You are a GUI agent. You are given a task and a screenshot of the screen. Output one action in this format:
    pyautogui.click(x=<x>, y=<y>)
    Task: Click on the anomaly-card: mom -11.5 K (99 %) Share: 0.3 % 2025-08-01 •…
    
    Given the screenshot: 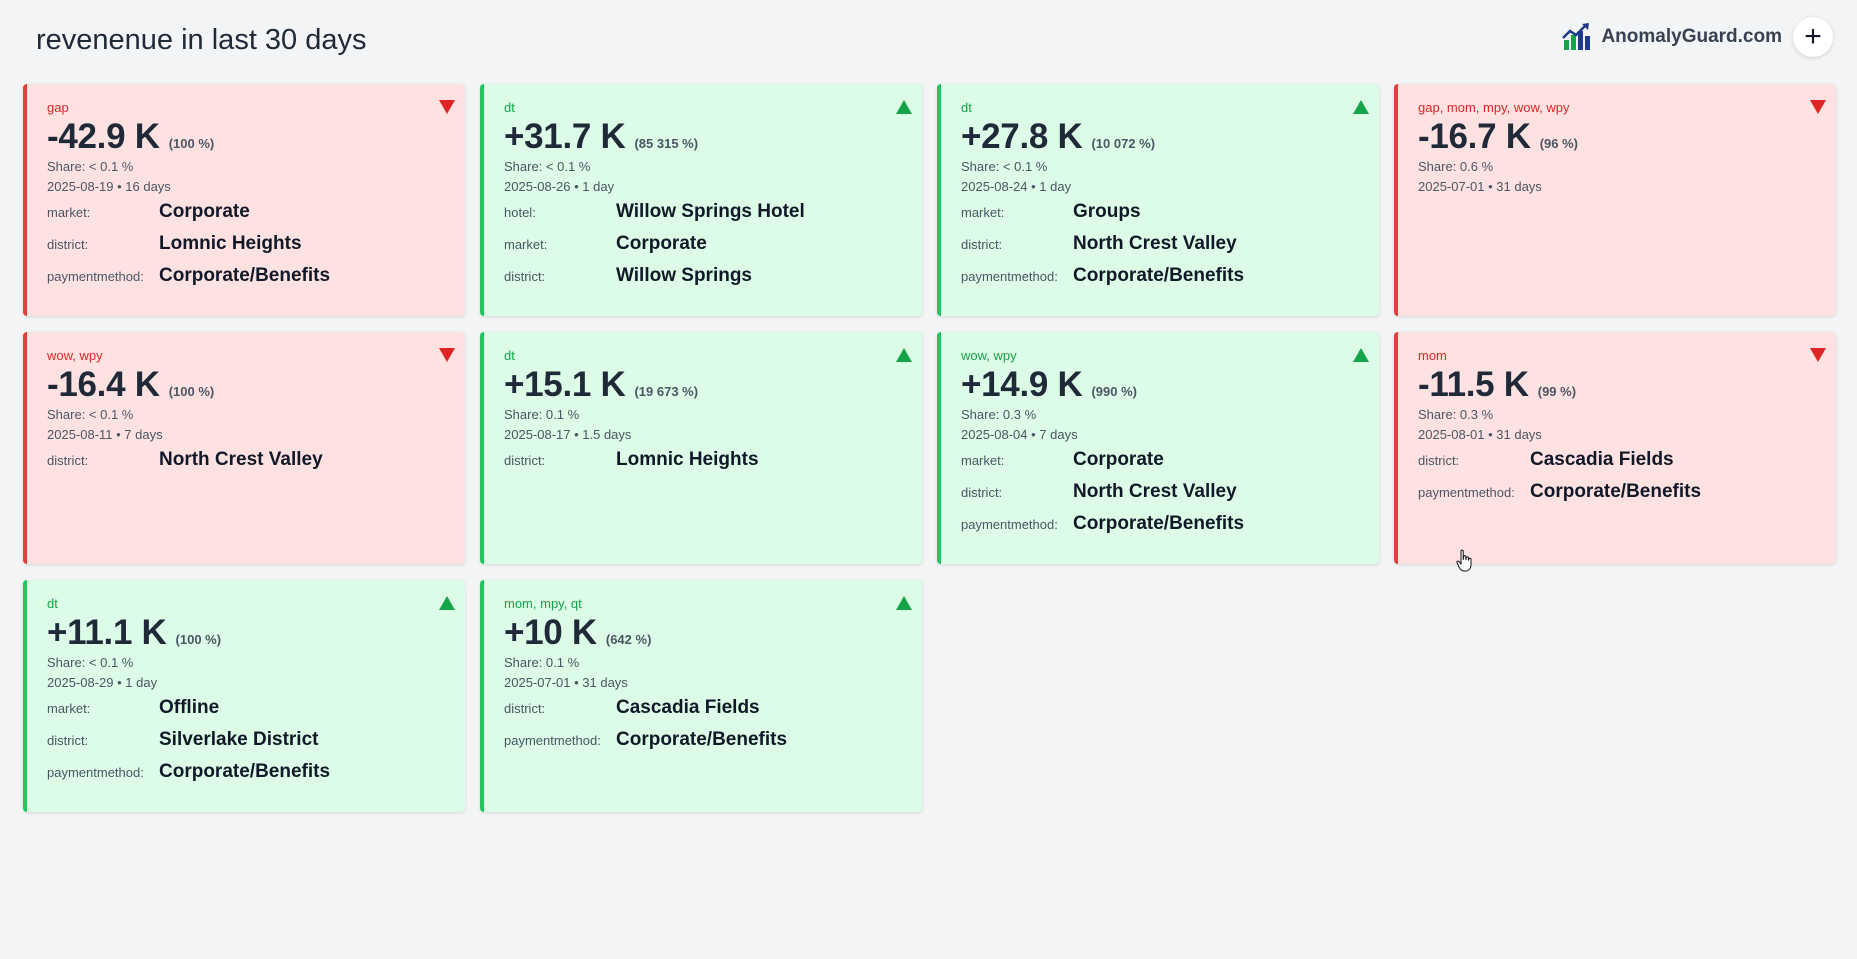 What is the action you would take?
    pyautogui.click(x=1615, y=448)
    